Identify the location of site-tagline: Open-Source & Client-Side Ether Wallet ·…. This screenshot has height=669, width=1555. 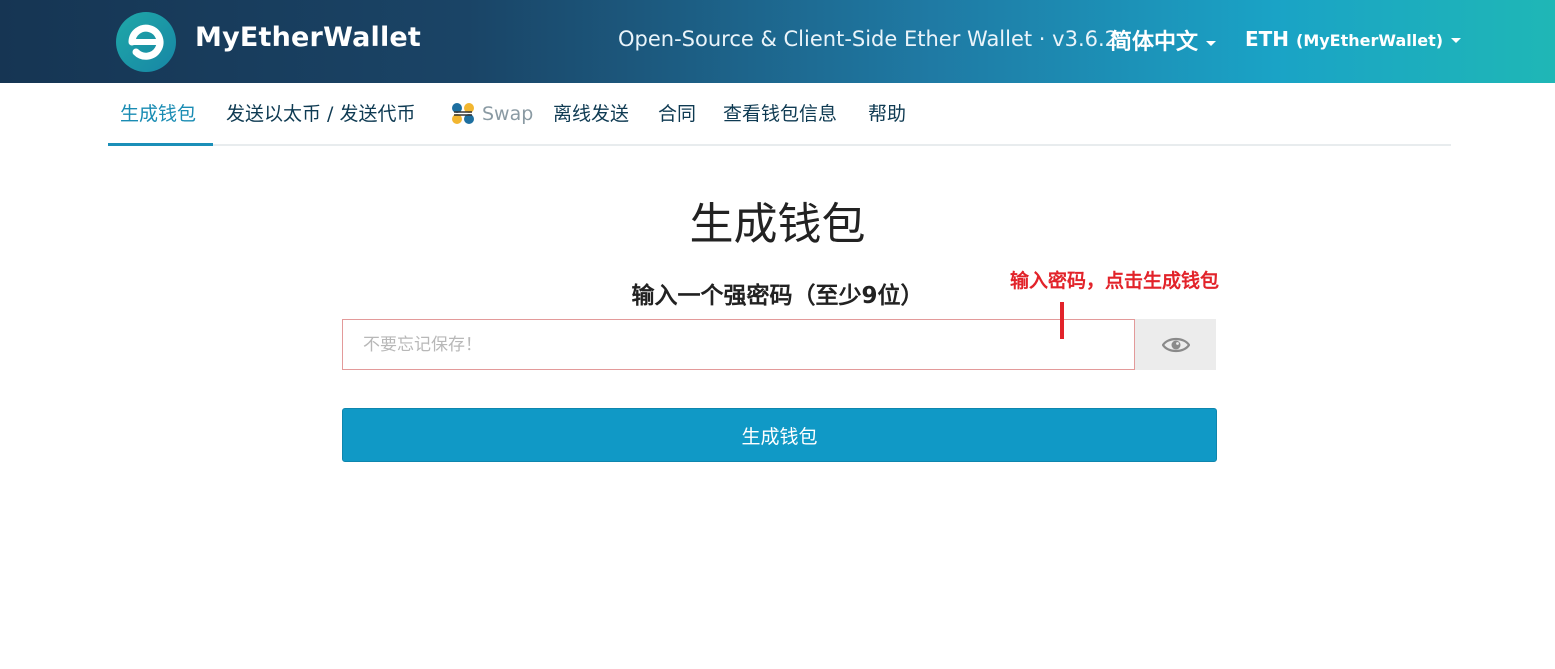
(868, 39).